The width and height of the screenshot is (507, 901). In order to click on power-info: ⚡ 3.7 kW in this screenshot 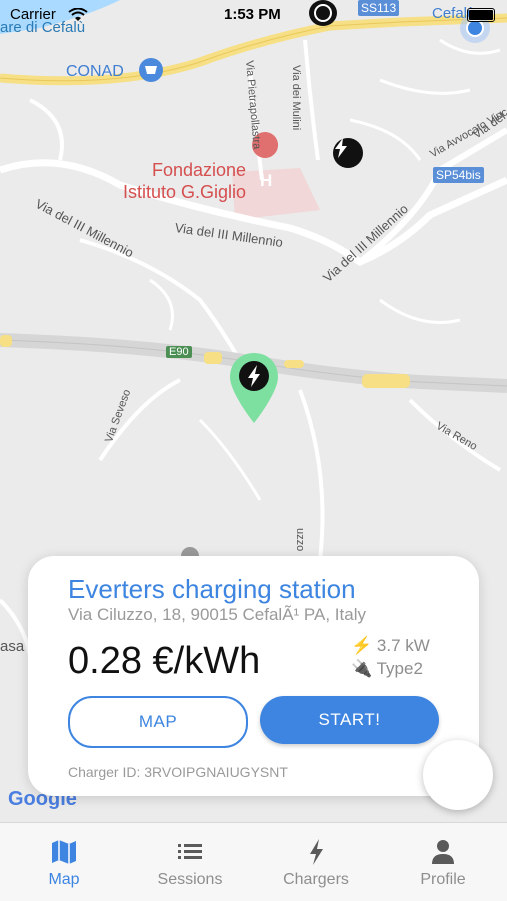, I will do `click(390, 646)`.